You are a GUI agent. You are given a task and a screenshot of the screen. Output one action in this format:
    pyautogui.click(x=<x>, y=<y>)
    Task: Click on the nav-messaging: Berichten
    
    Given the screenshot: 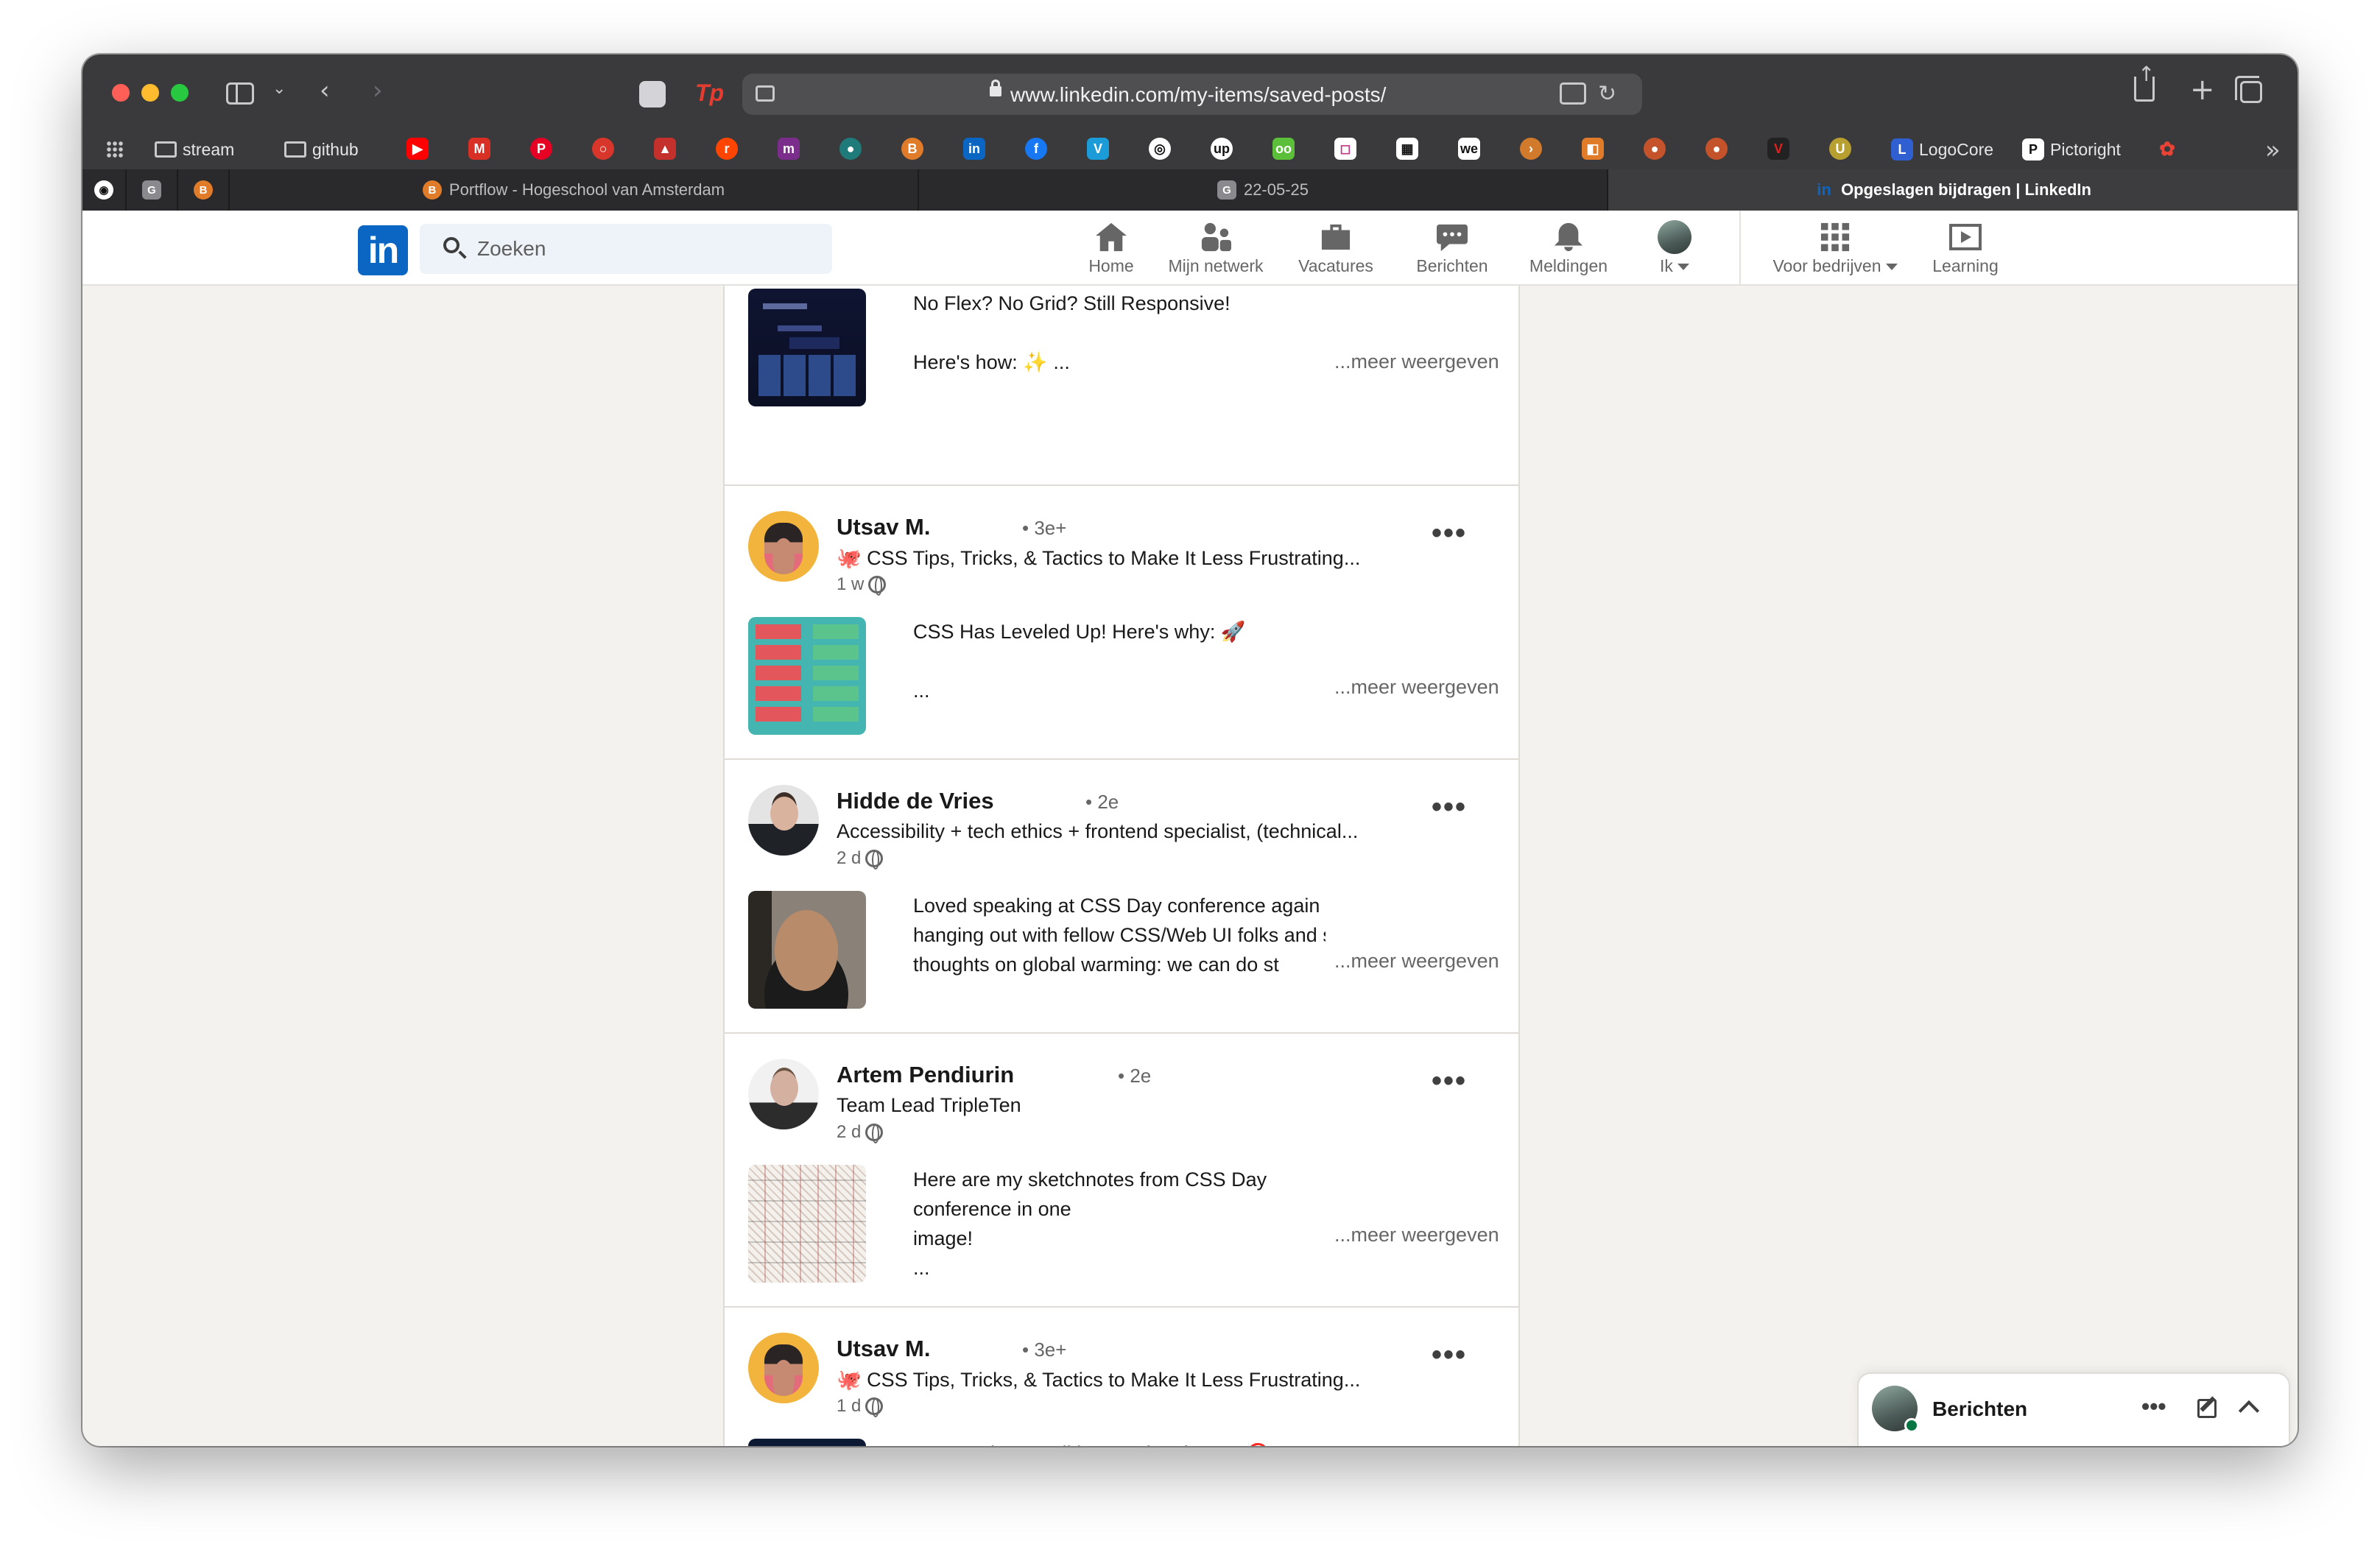 What is the action you would take?
    pyautogui.click(x=1452, y=251)
    